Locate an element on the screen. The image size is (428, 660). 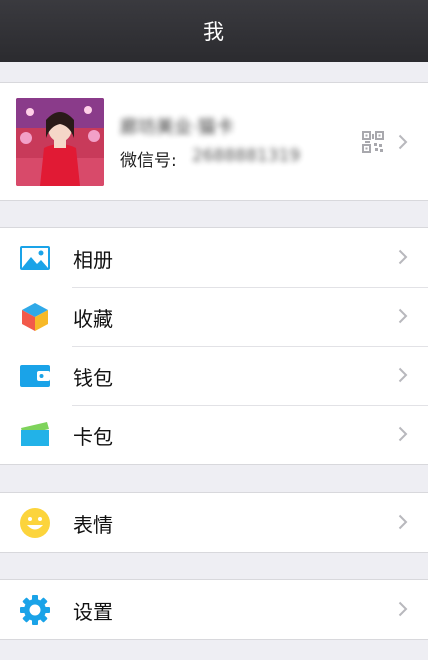
menu-item-label: 钱包 is located at coordinates (93, 378).